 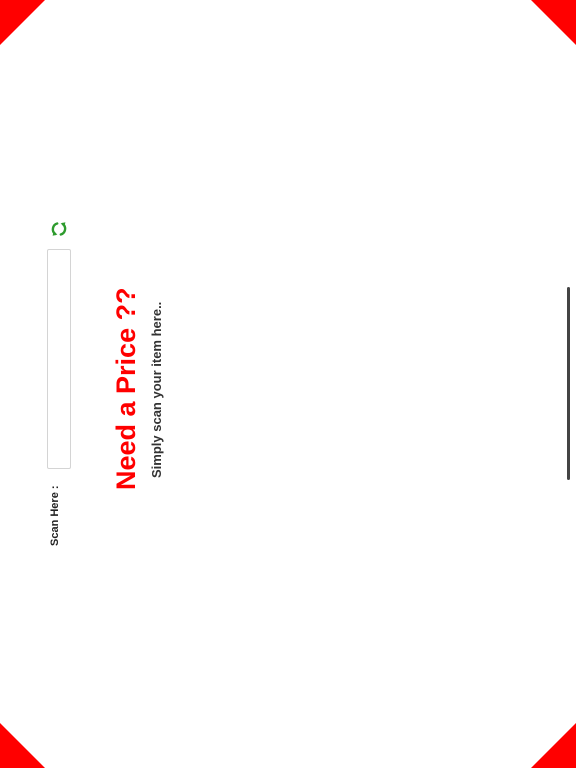 What do you see at coordinates (156, 389) in the screenshot?
I see `page-subtitle: Simply scan your item here..` at bounding box center [156, 389].